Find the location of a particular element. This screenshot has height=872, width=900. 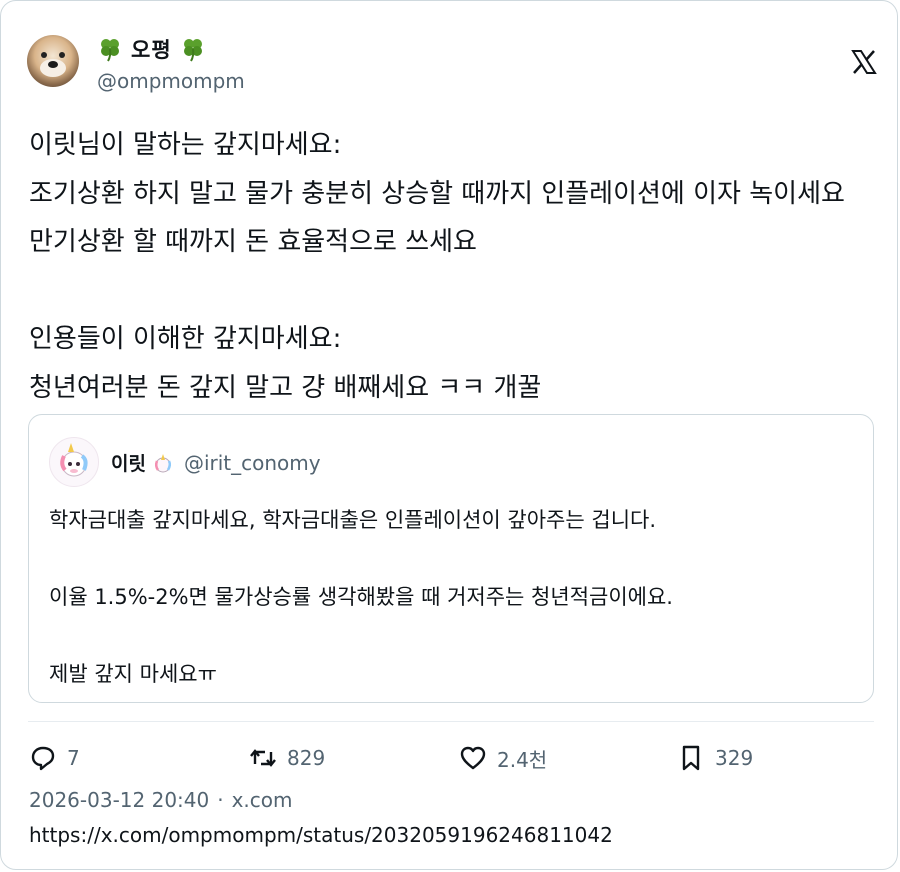

heart-icon is located at coordinates (473, 758).